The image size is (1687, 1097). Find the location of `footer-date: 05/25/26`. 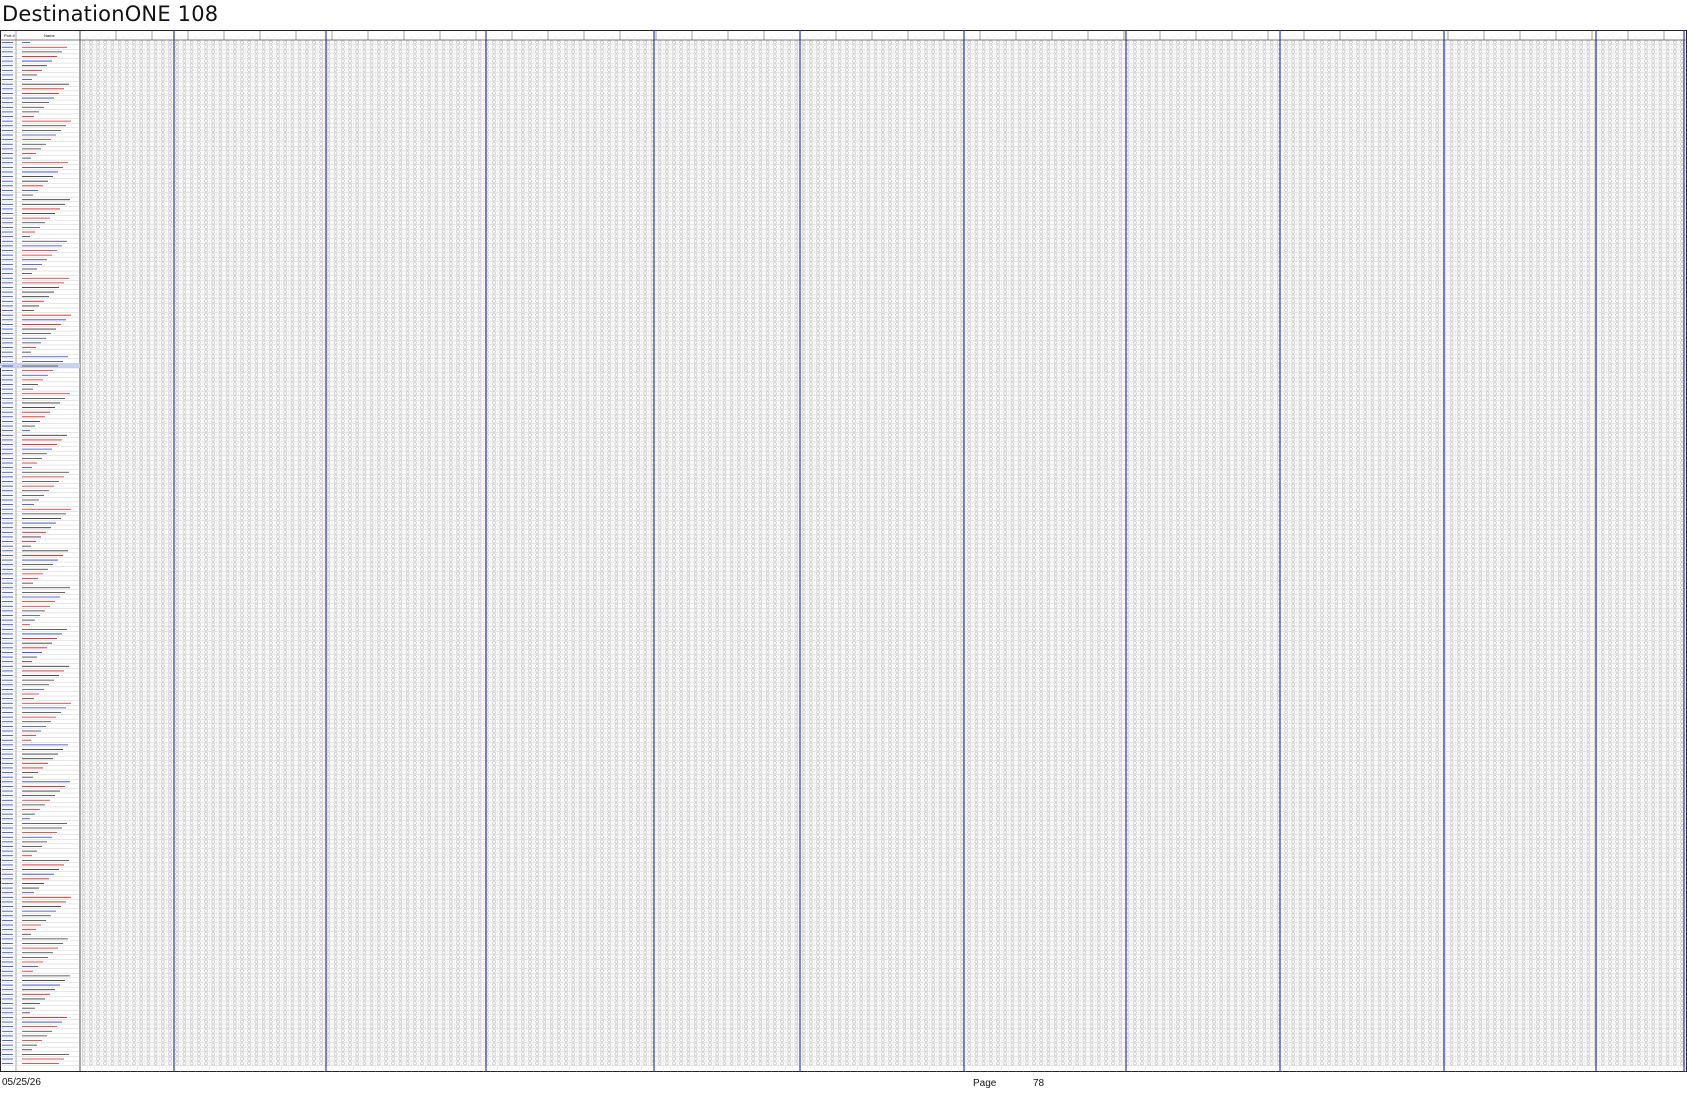

footer-date: 05/25/26 is located at coordinates (21, 1082).